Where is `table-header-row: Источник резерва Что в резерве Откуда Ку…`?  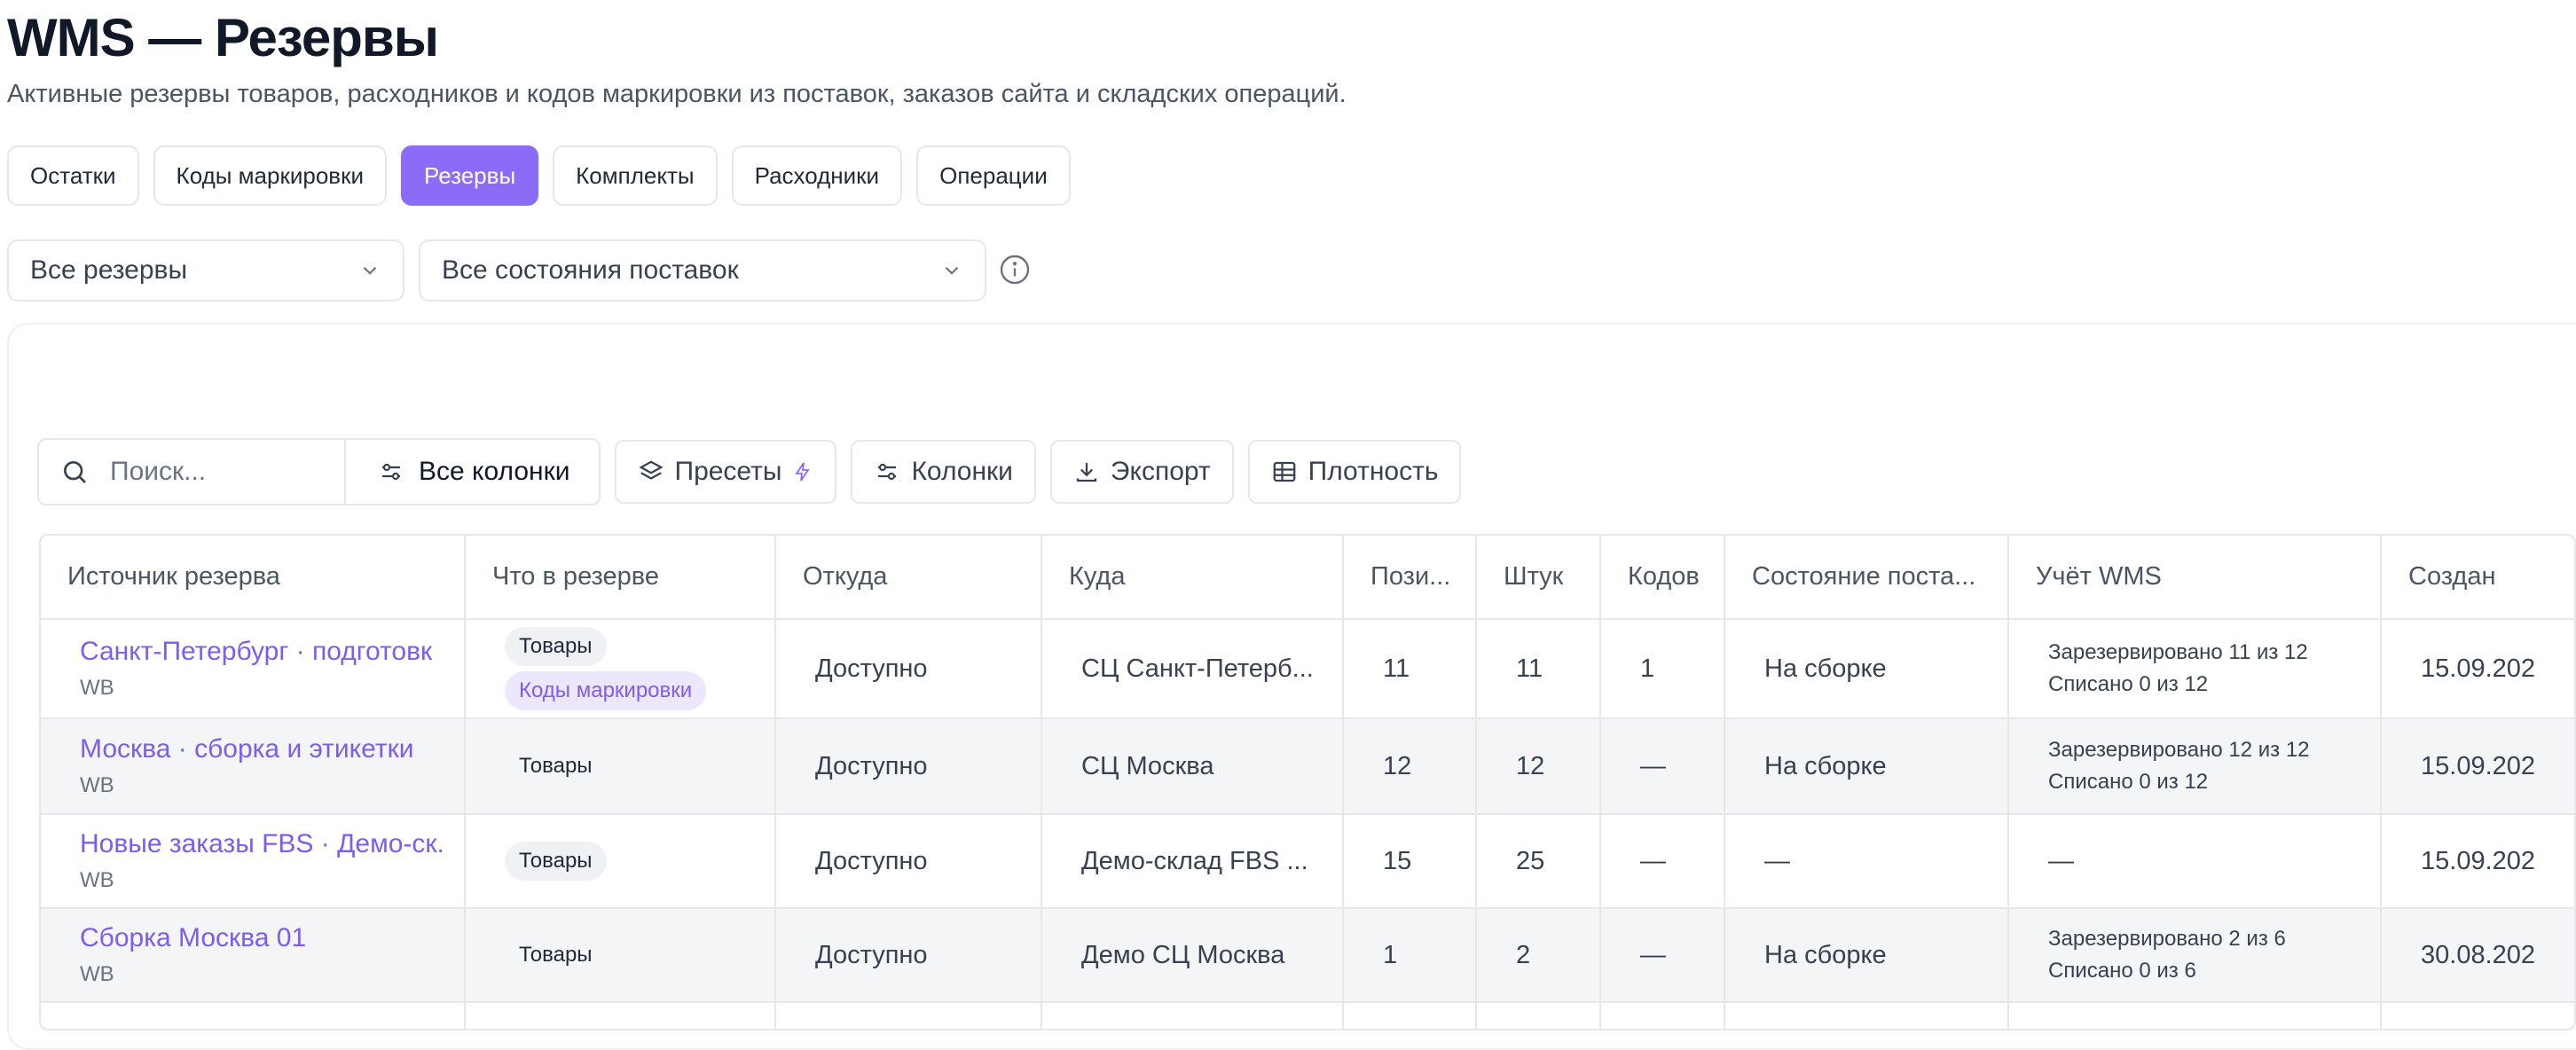
table-header-row: Источник резерва Что в резерве Откуда Ку… is located at coordinates (1307, 578).